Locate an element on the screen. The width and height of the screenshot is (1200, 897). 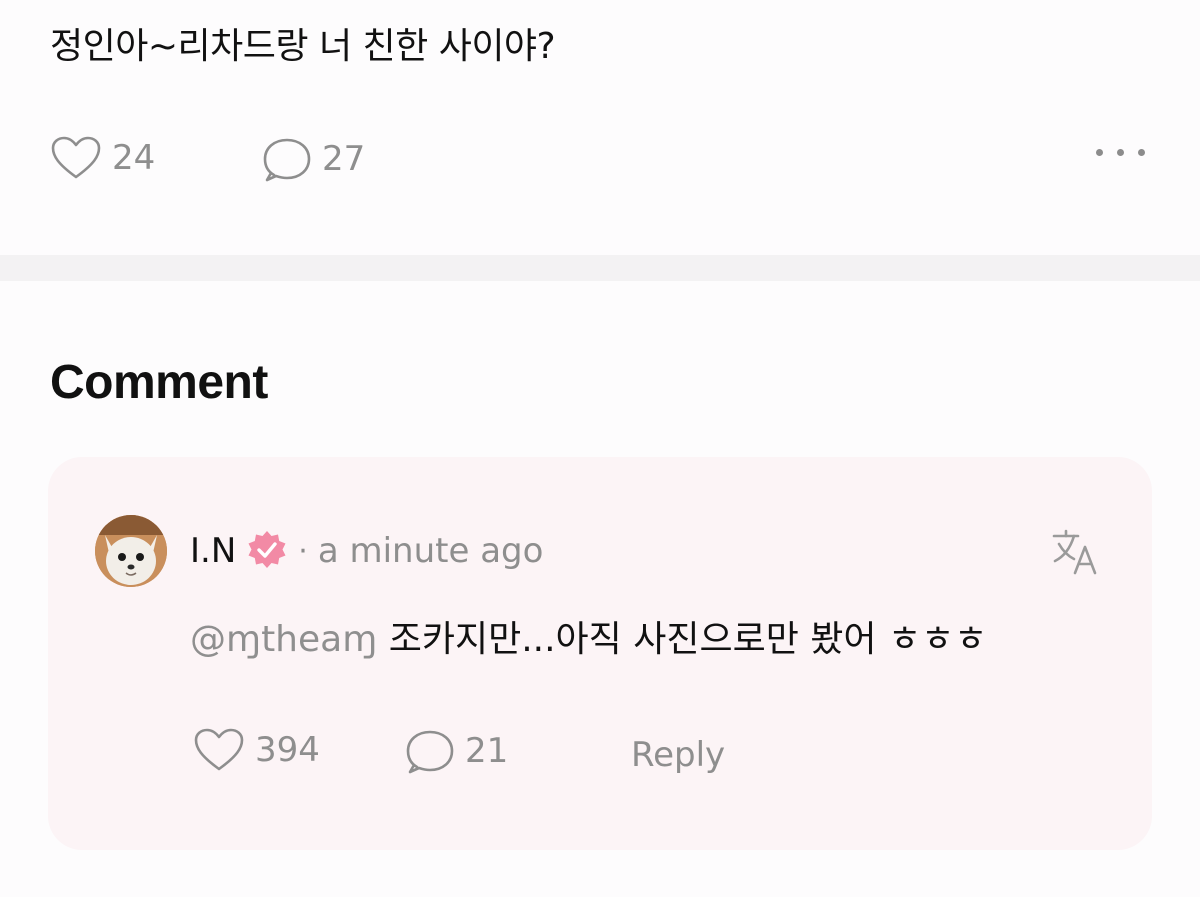
comment-header: I.N · a minute ago is located at coordinates (366, 551).